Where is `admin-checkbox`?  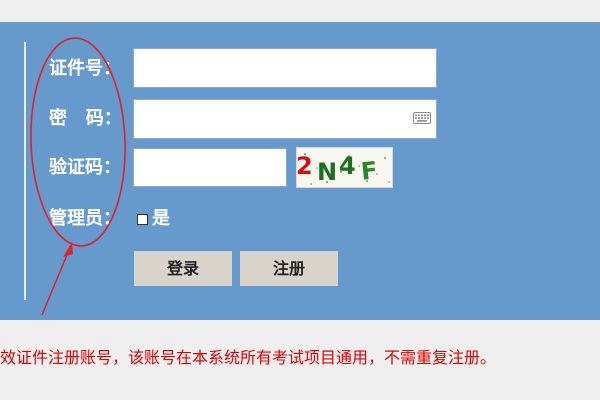
admin-checkbox is located at coordinates (142, 219).